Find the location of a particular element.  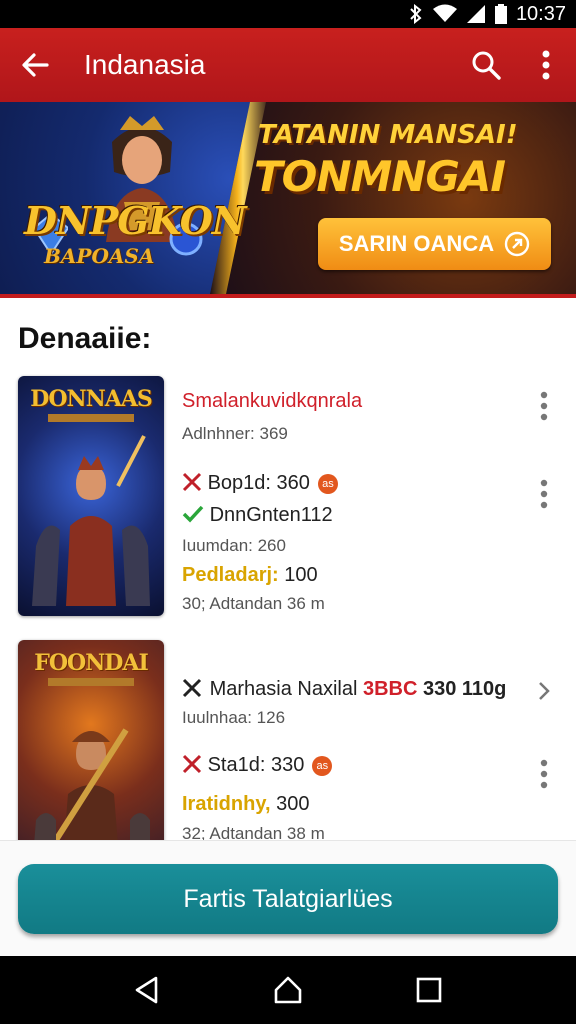

back-triangle-icon is located at coordinates (146, 990).